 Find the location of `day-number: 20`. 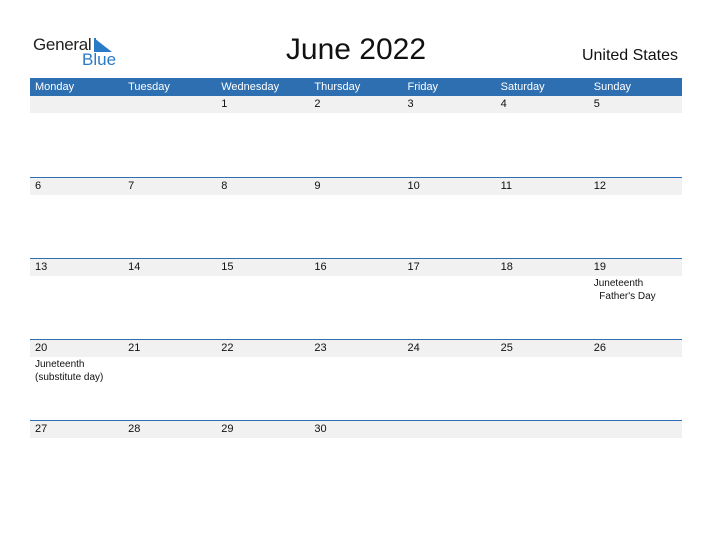

day-number: 20 is located at coordinates (41, 348).